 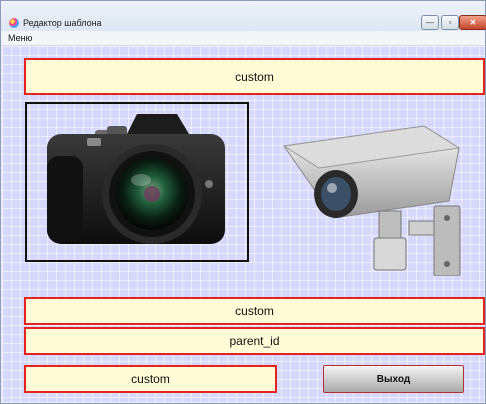 What do you see at coordinates (243, 38) in the screenshot?
I see `menu-bar: Меню` at bounding box center [243, 38].